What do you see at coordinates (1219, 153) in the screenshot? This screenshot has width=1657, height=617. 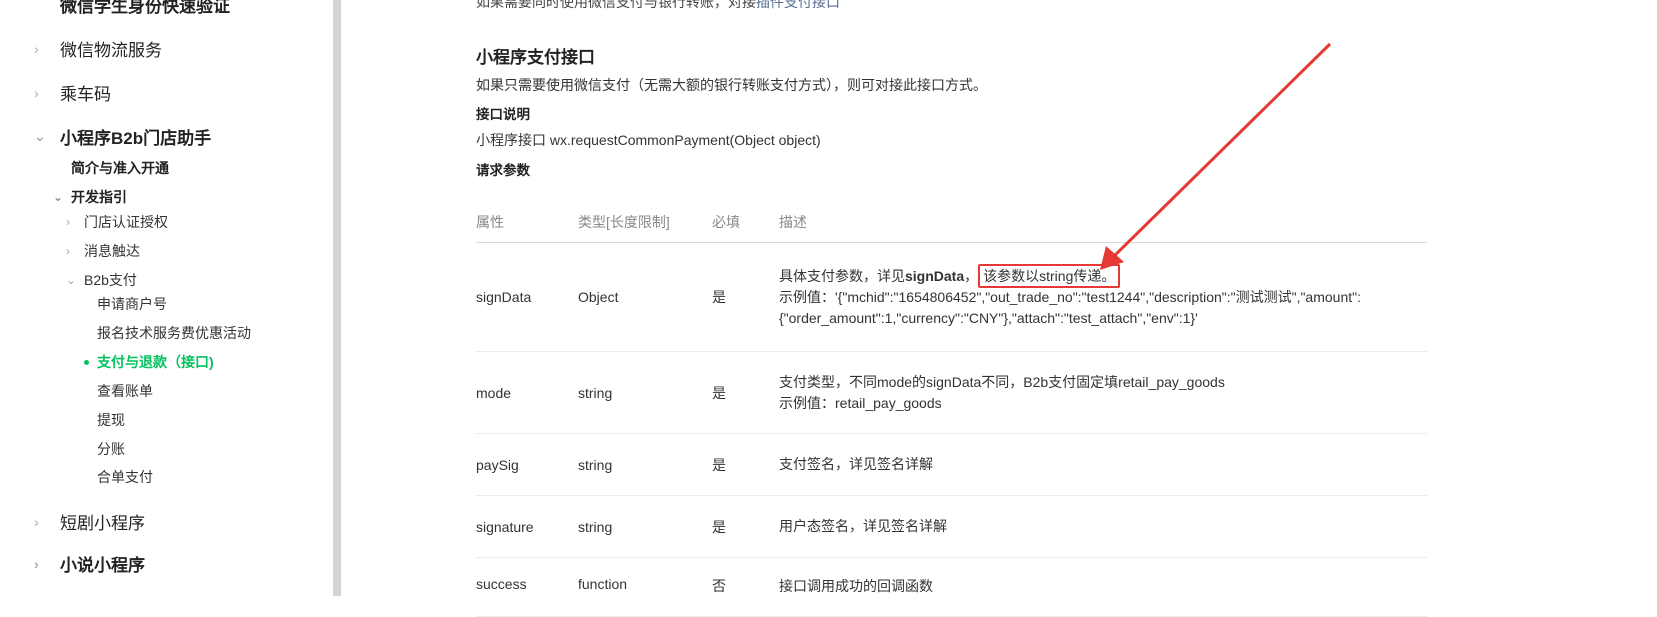 I see `arrow-shaft` at bounding box center [1219, 153].